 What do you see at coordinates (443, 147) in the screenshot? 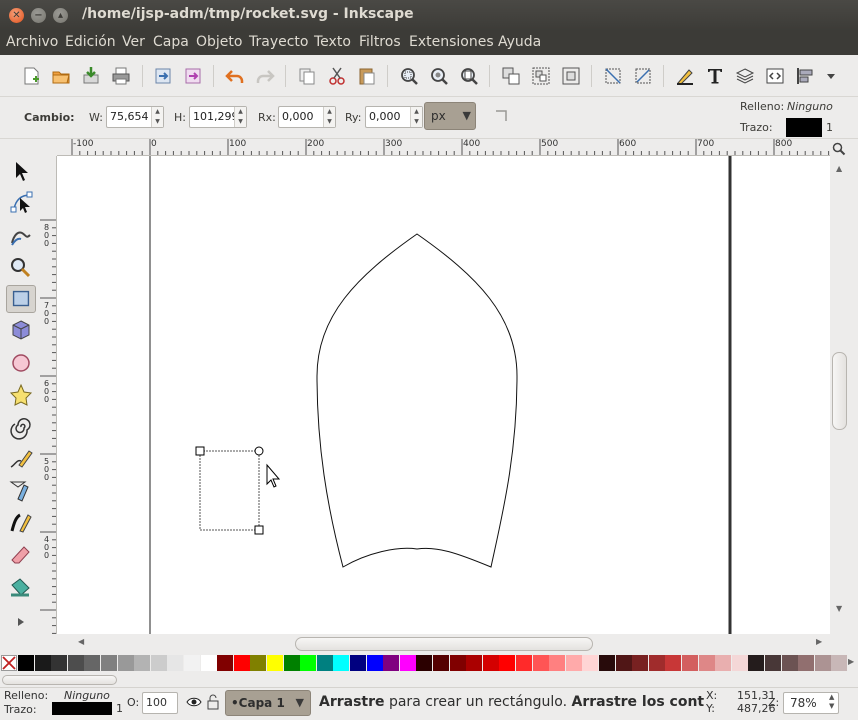
I see `horizontal-ruler: -100 0 100 200 300 400 500 600 700 800` at bounding box center [443, 147].